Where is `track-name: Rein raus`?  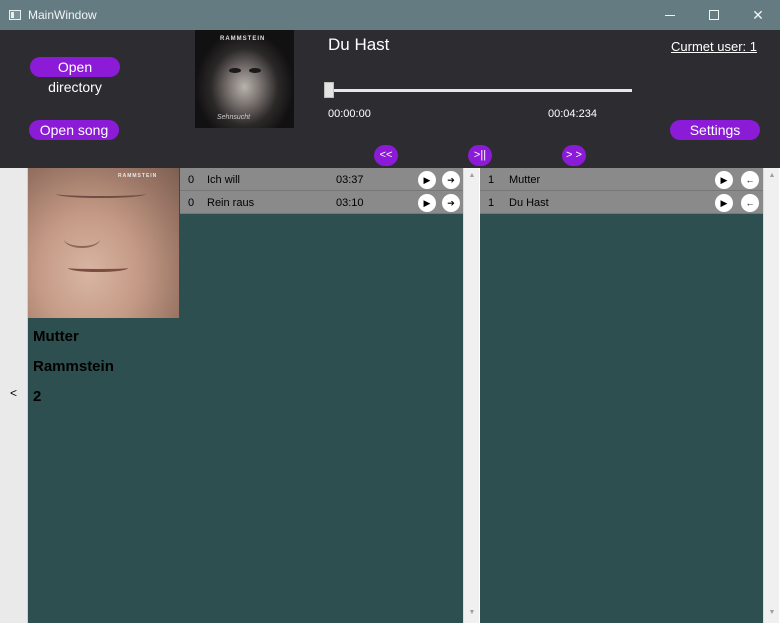 track-name: Rein raus is located at coordinates (231, 203).